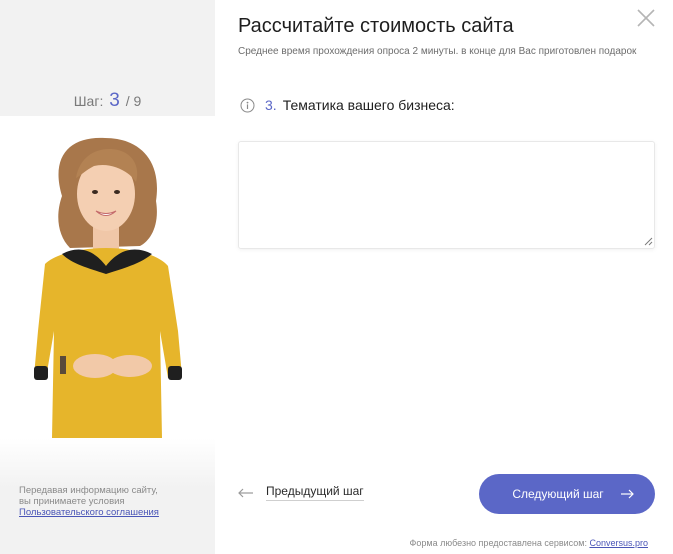 The image size is (673, 554). Describe the element at coordinates (315, 492) in the screenshot. I see `previous-step-label: Предыдущий шаг` at that location.